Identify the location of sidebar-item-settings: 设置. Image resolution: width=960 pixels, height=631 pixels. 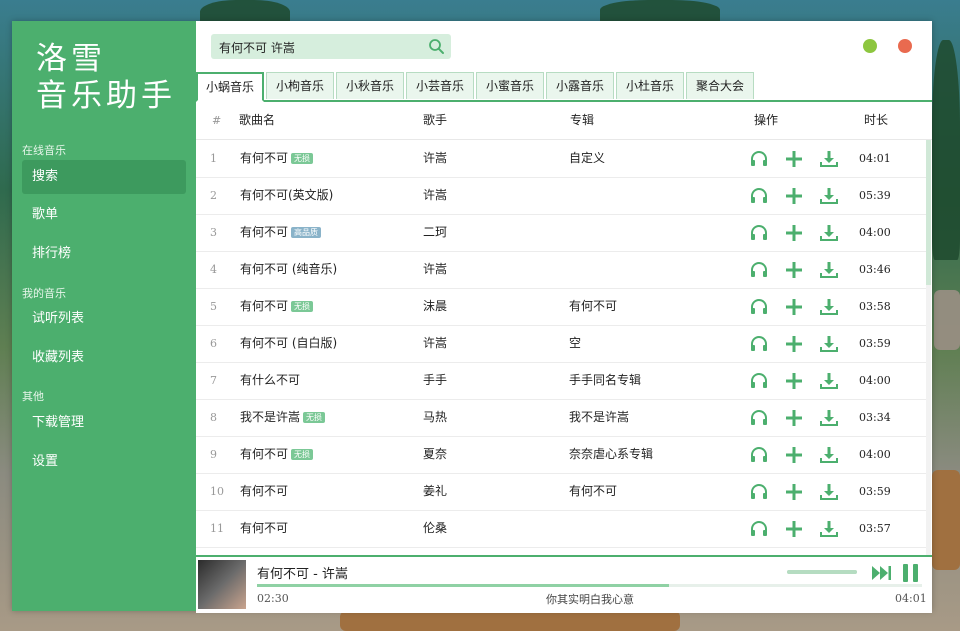
(104, 462).